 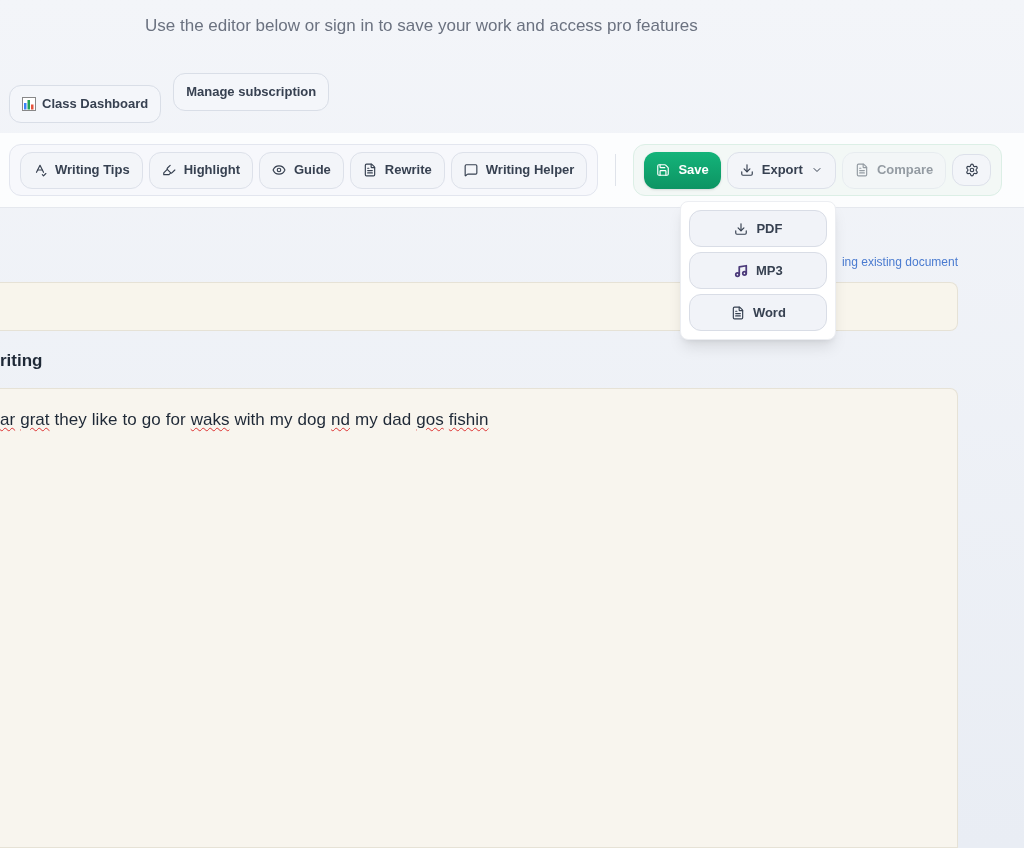 I want to click on export-option: PDF, so click(x=758, y=229).